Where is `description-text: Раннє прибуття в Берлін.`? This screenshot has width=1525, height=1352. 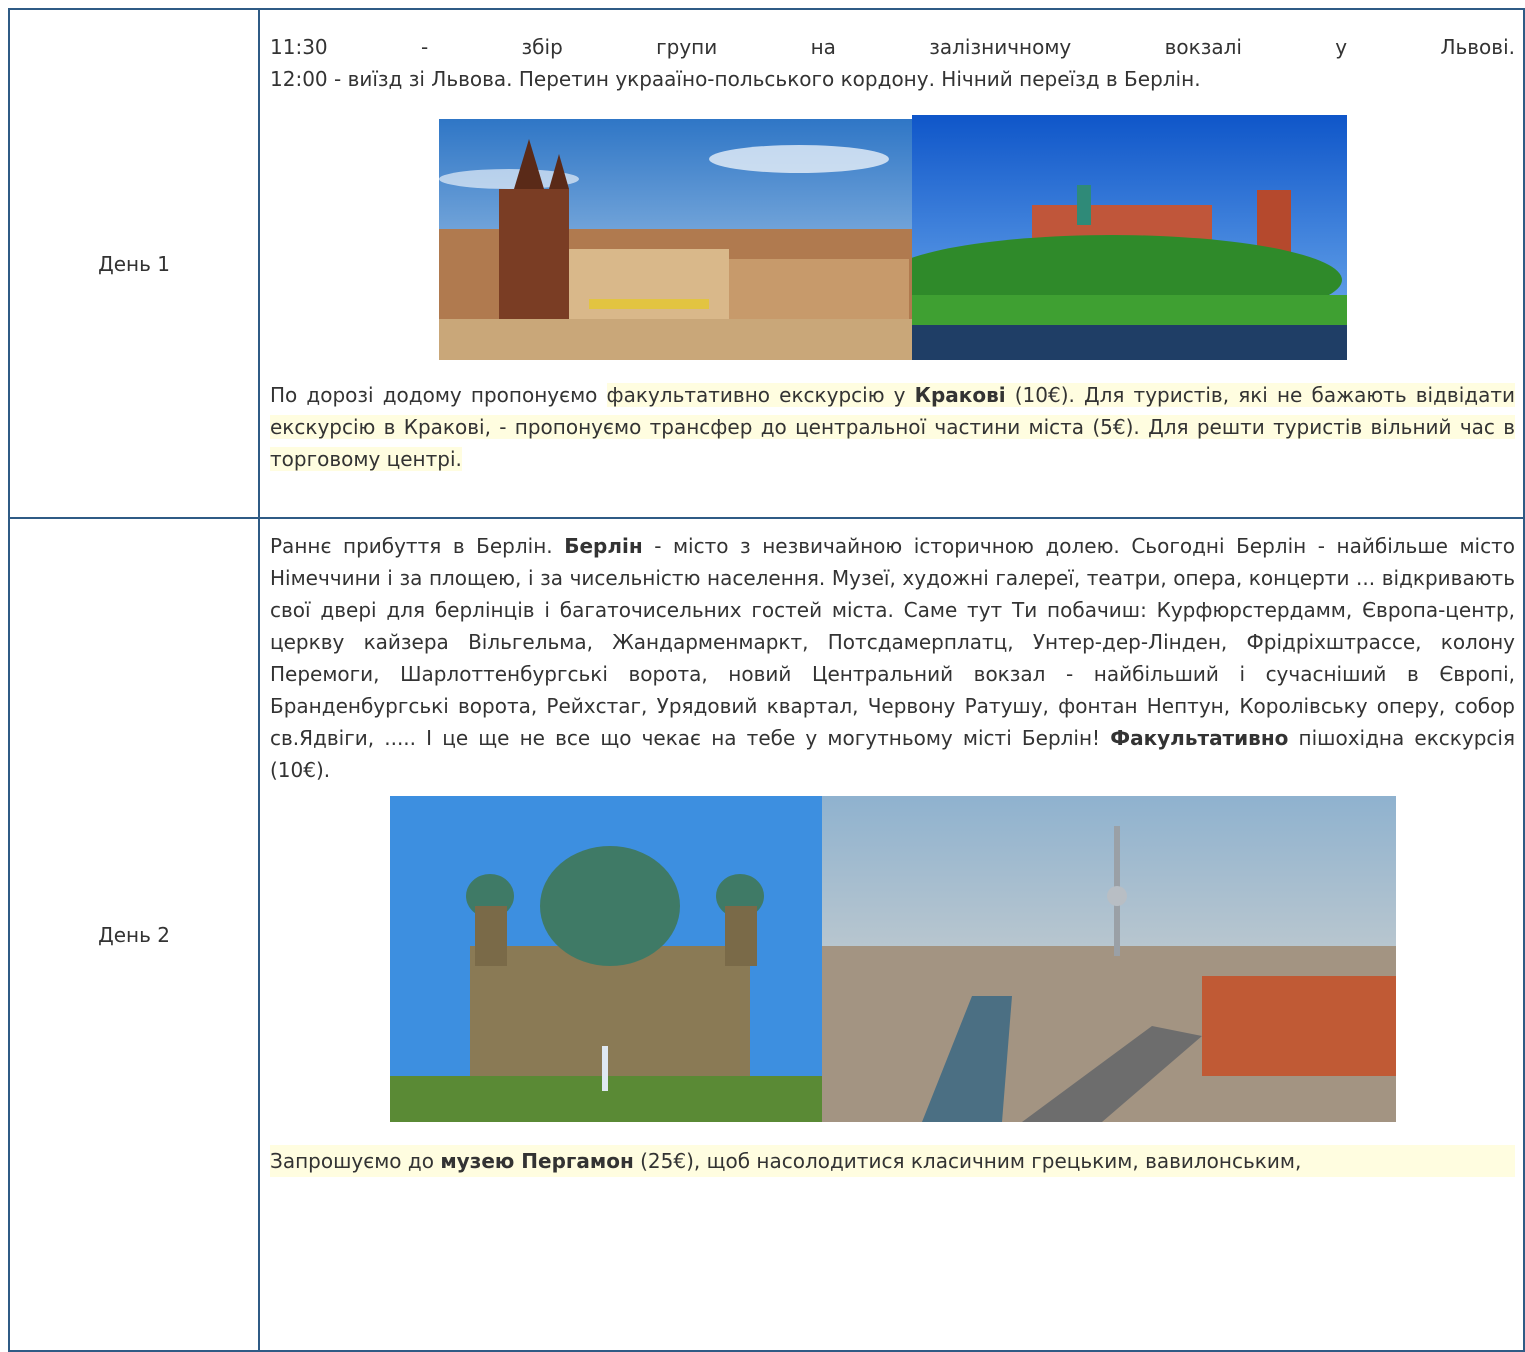
description-text: Раннє прибуття в Берлін. is located at coordinates (417, 546).